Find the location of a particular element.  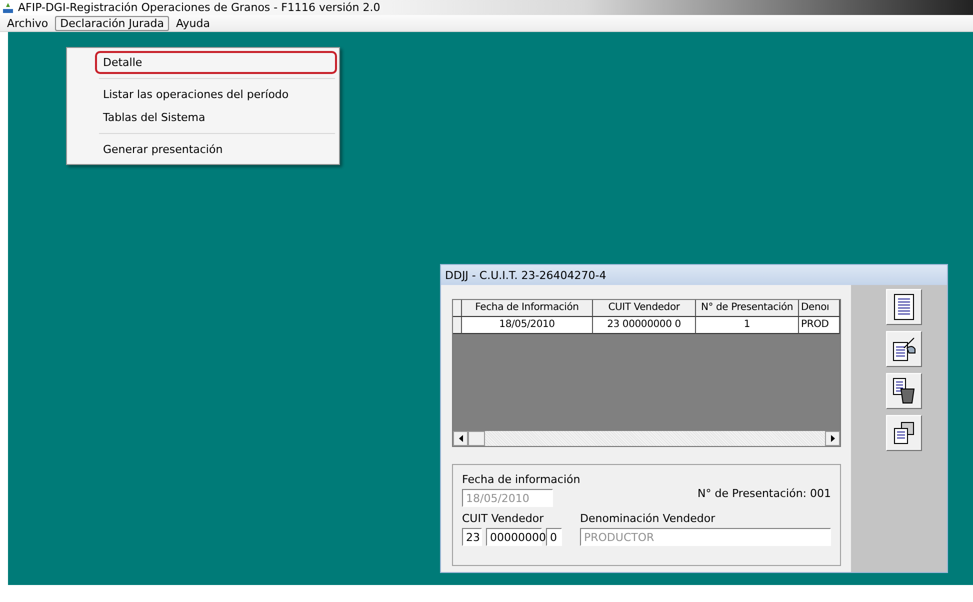

column-header: N° de Presentación is located at coordinates (747, 308).